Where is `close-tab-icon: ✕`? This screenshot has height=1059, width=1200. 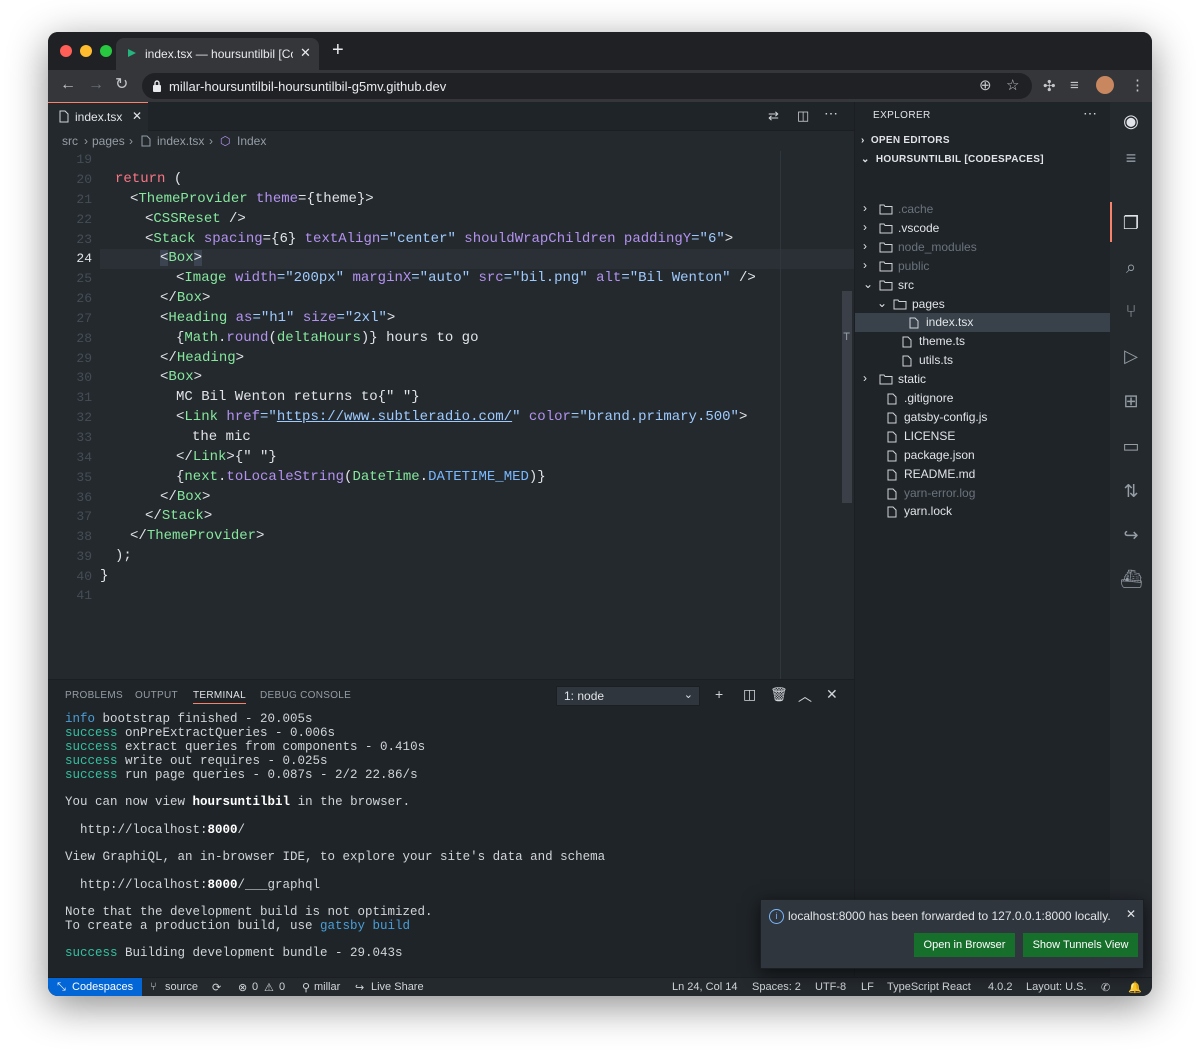 close-tab-icon: ✕ is located at coordinates (305, 53).